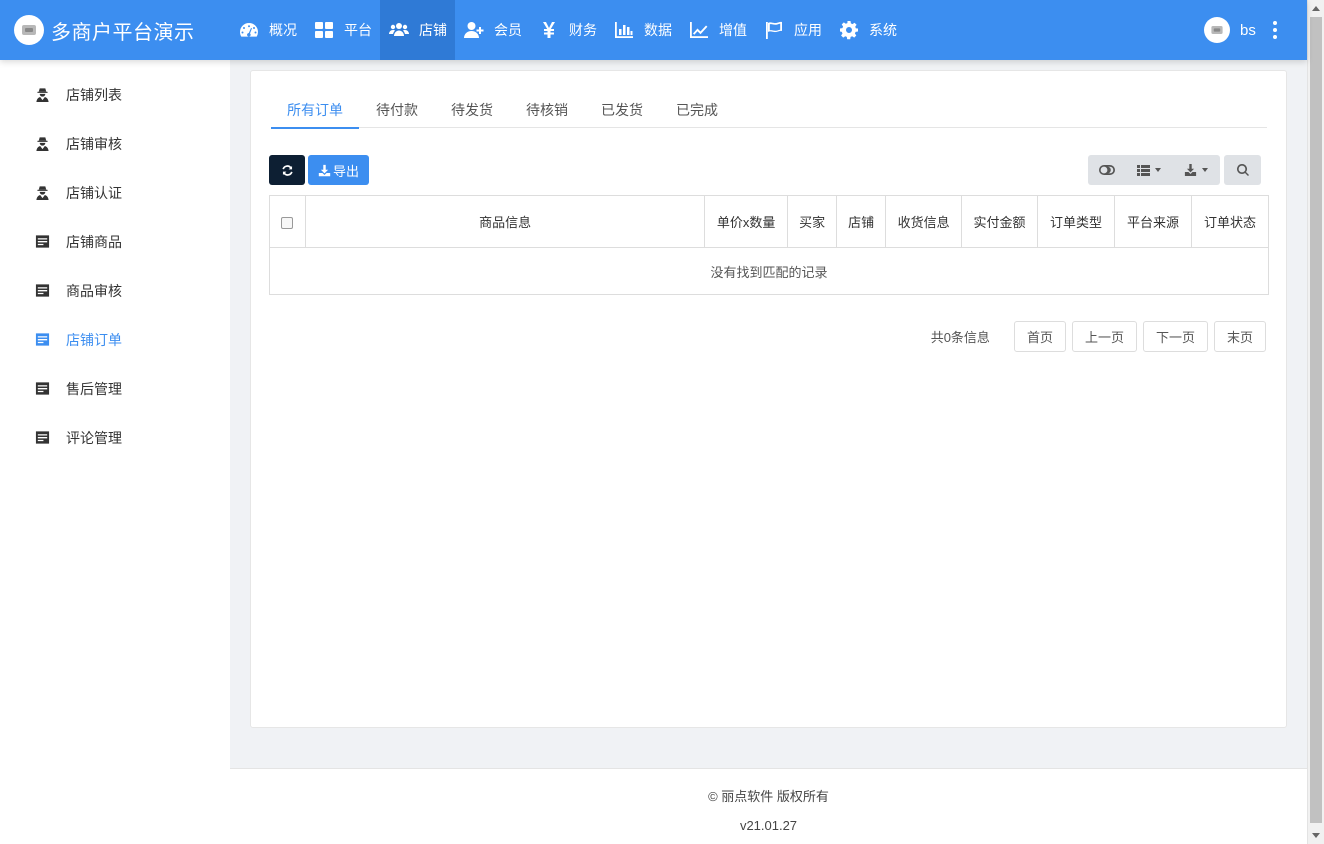 The height and width of the screenshot is (844, 1324). What do you see at coordinates (324, 30) in the screenshot?
I see `grid-icon` at bounding box center [324, 30].